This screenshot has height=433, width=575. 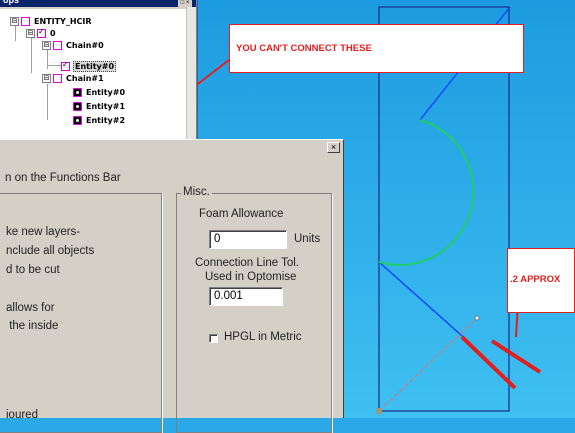 I want to click on option-text-line: d to be cut, so click(x=33, y=270).